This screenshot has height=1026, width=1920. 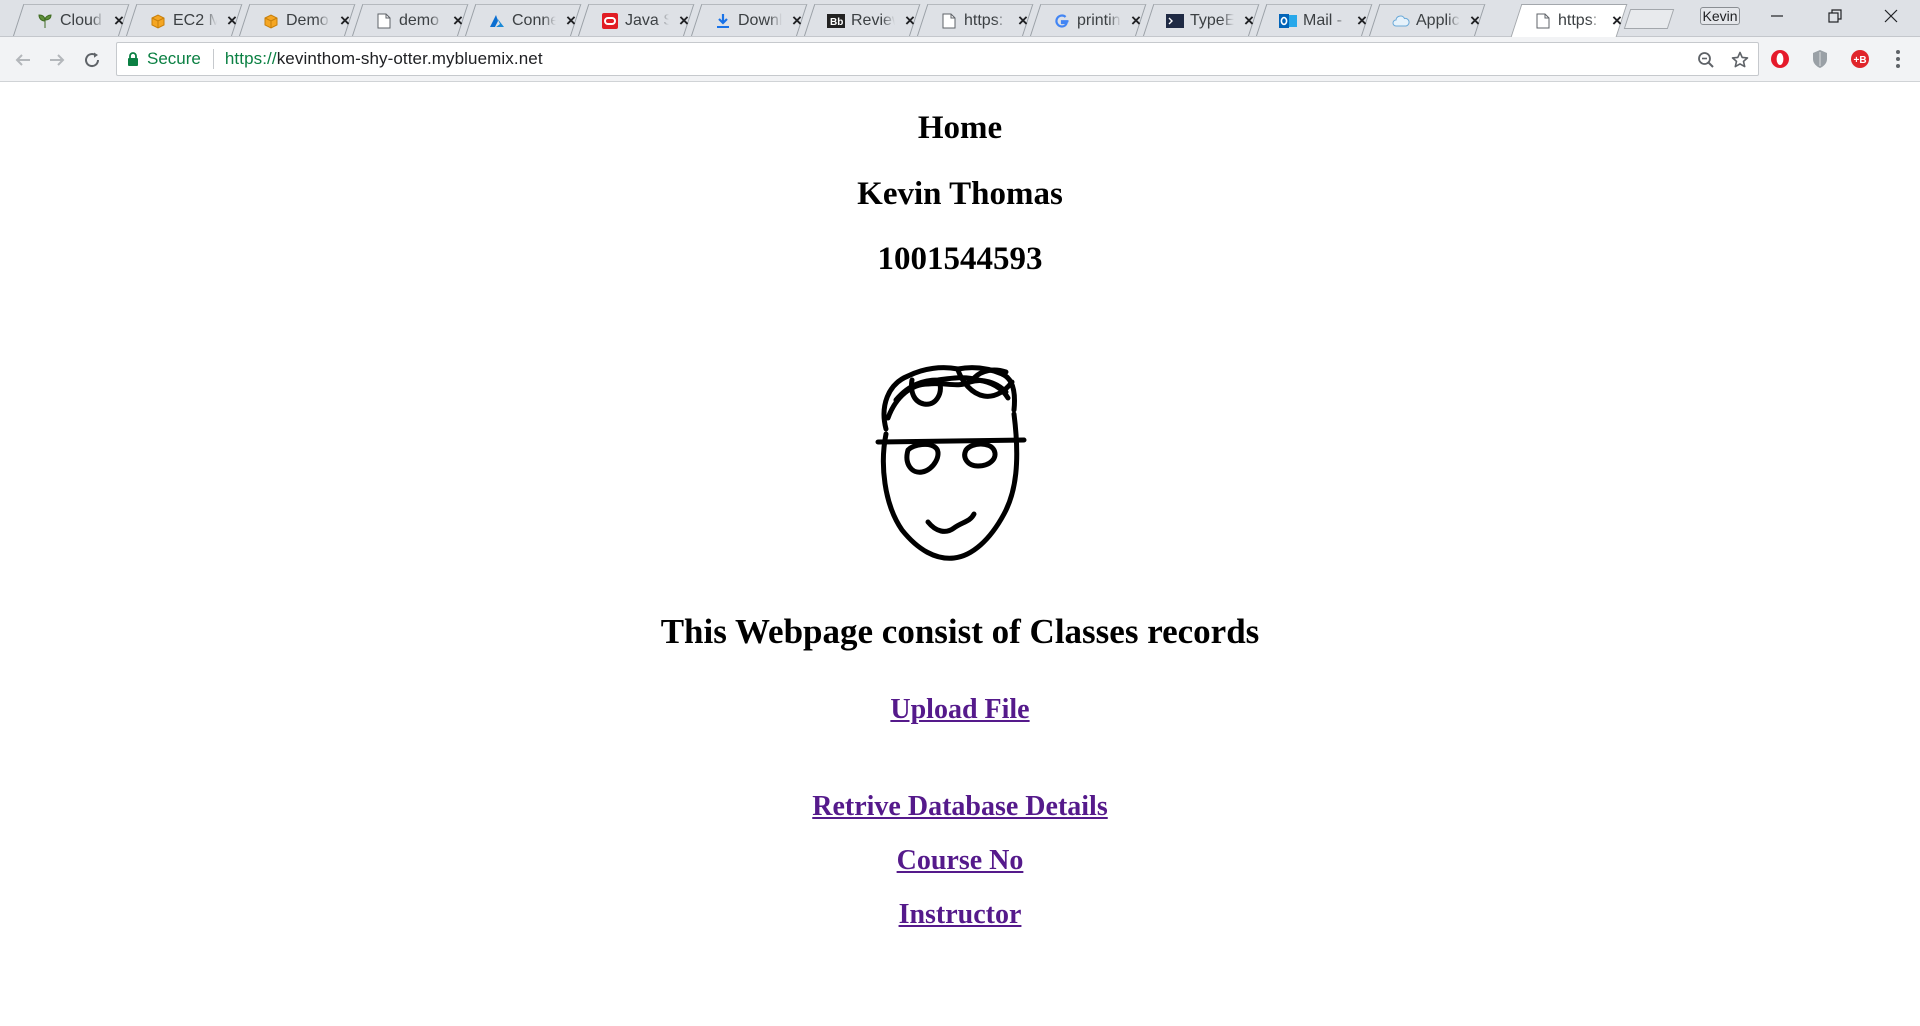 What do you see at coordinates (534, 20) in the screenshot?
I see `tab-title: Conne` at bounding box center [534, 20].